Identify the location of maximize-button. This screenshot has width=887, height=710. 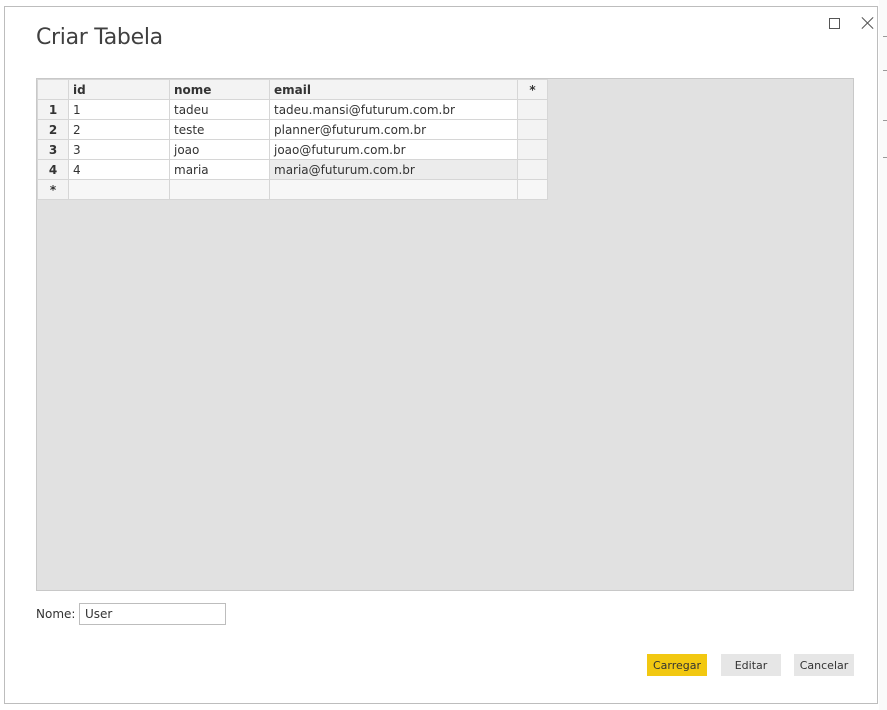
(834, 23).